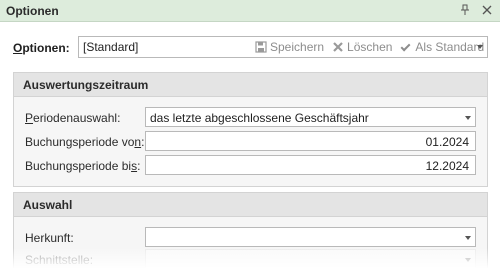 The height and width of the screenshot is (268, 500). Describe the element at coordinates (259, 118) in the screenshot. I see `period-selection-value: das letzte abgeschlossene Geschäftsjahr` at that location.